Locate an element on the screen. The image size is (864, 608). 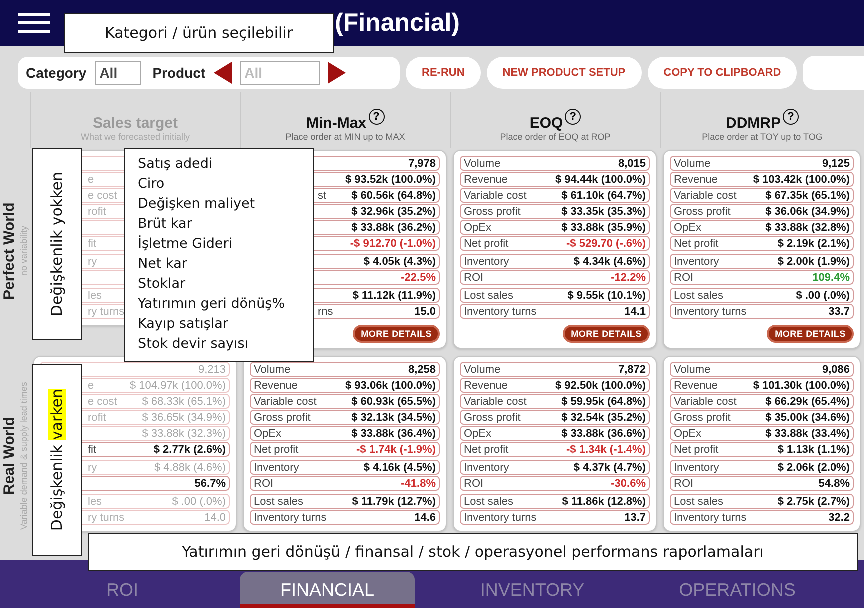
metric-name: Brüt kar is located at coordinates (166, 224).